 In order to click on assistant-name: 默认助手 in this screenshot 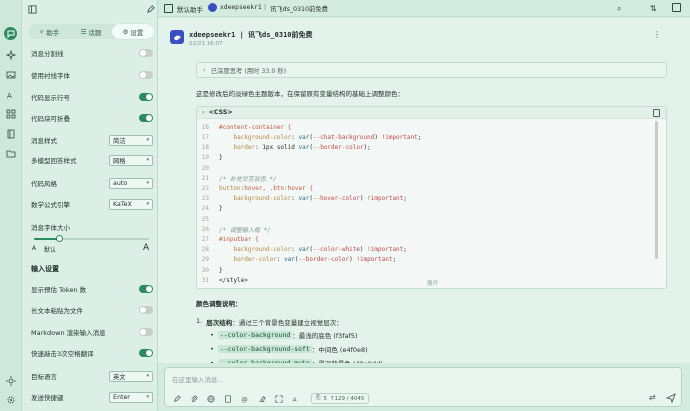, I will do `click(190, 9)`.